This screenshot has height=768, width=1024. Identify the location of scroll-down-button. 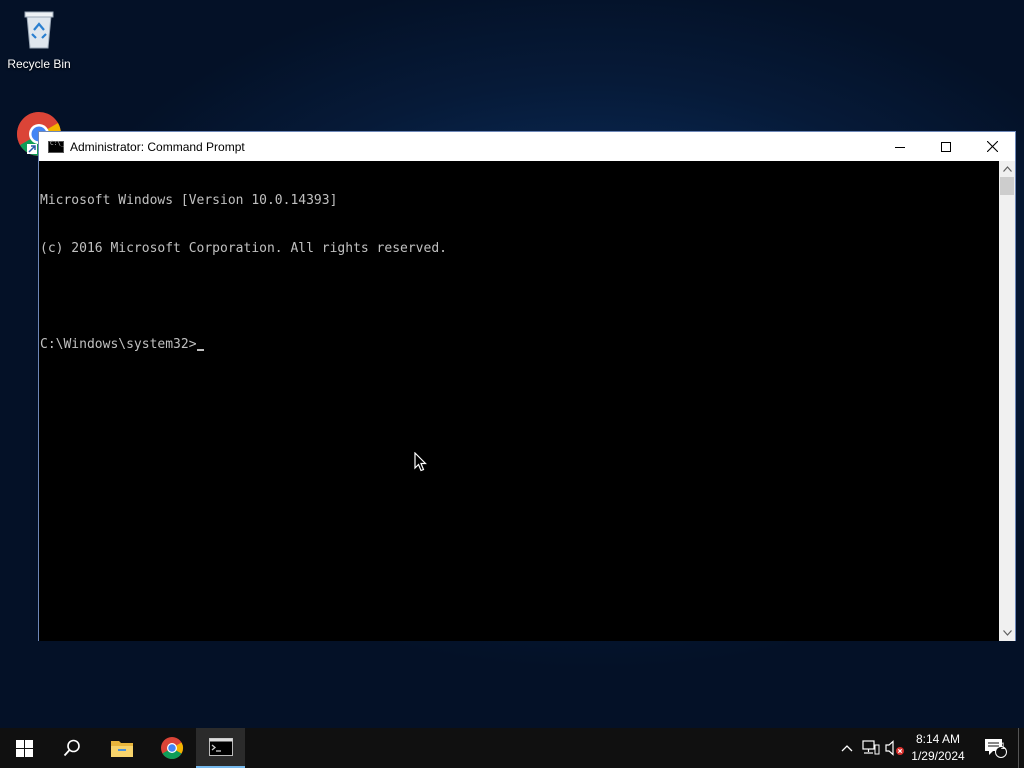
(1007, 633).